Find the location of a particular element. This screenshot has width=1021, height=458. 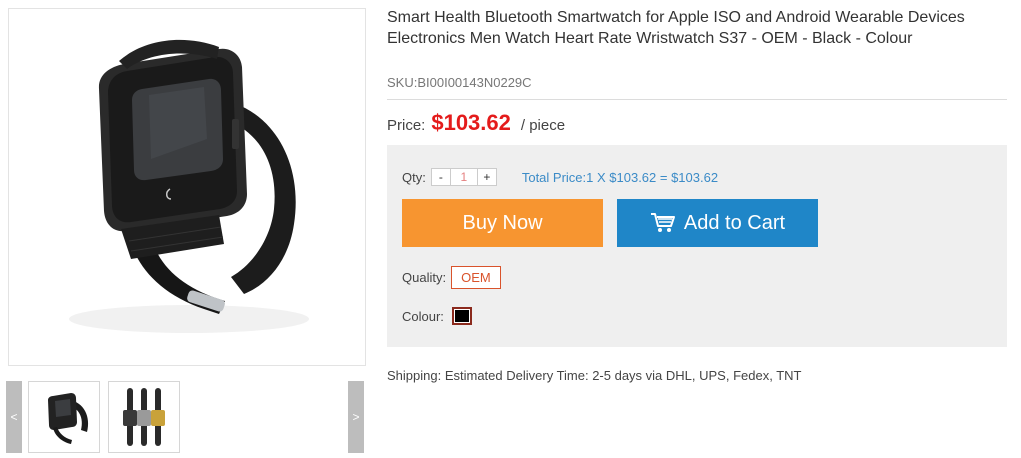

buy-now-button: Buy Now is located at coordinates (502, 223).